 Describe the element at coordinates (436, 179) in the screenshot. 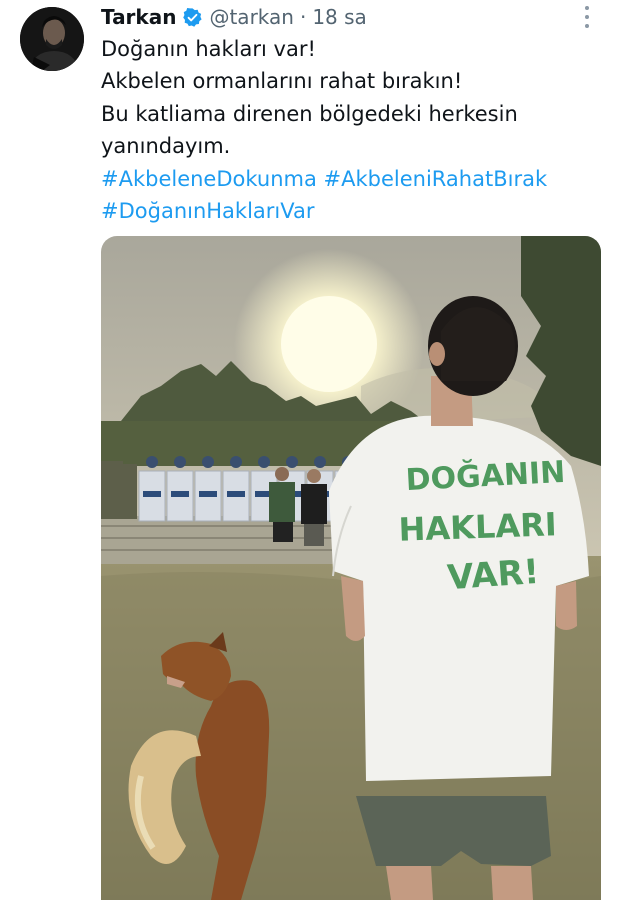

I see `hashtag-link: #AkbeleniRahatBırak` at that location.